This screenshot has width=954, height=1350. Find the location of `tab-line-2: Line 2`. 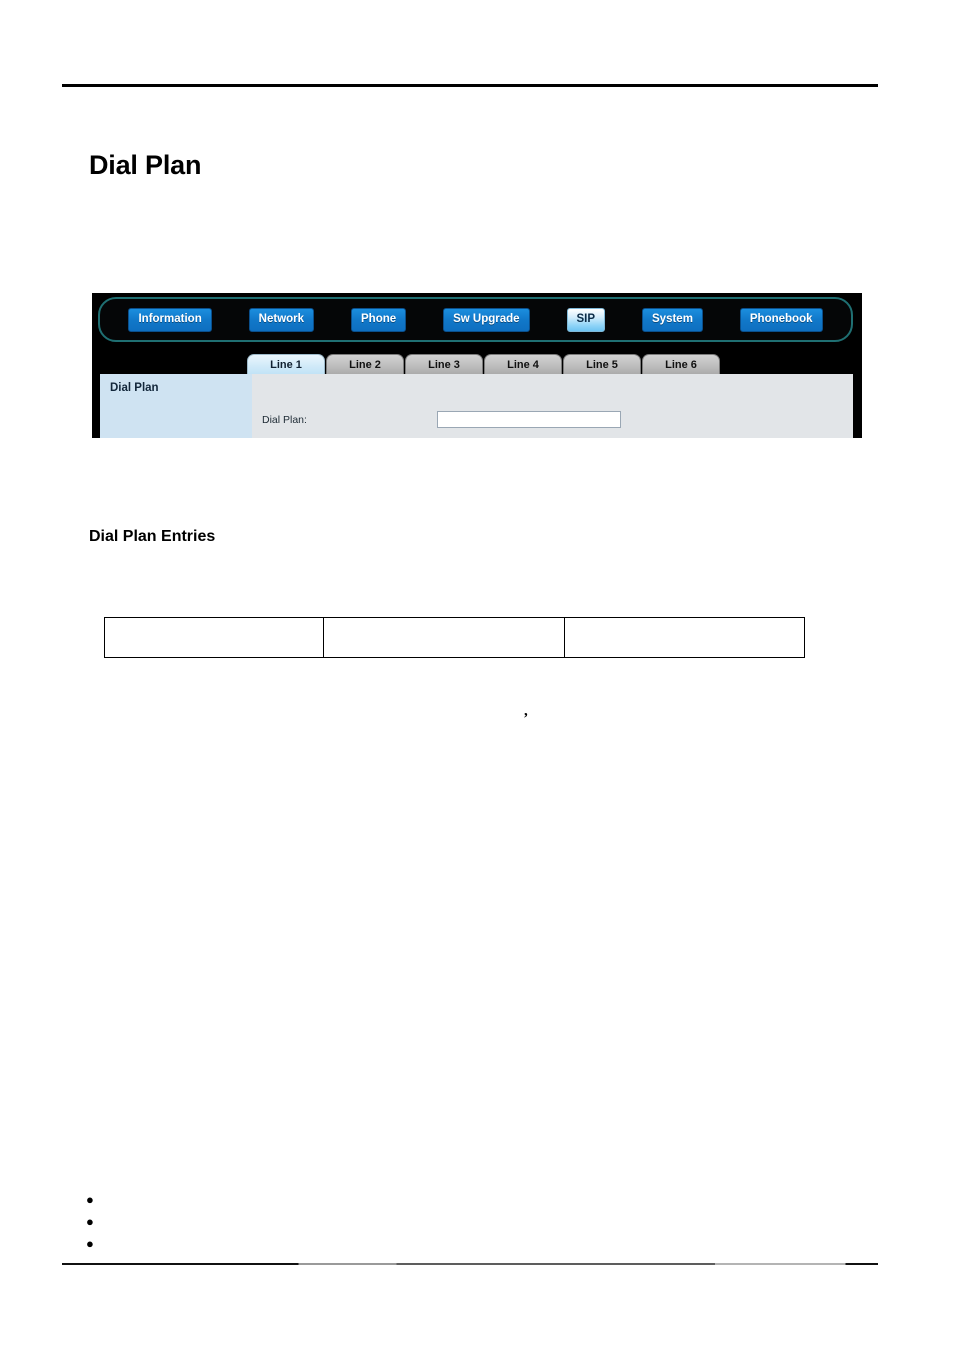

tab-line-2: Line 2 is located at coordinates (365, 364).